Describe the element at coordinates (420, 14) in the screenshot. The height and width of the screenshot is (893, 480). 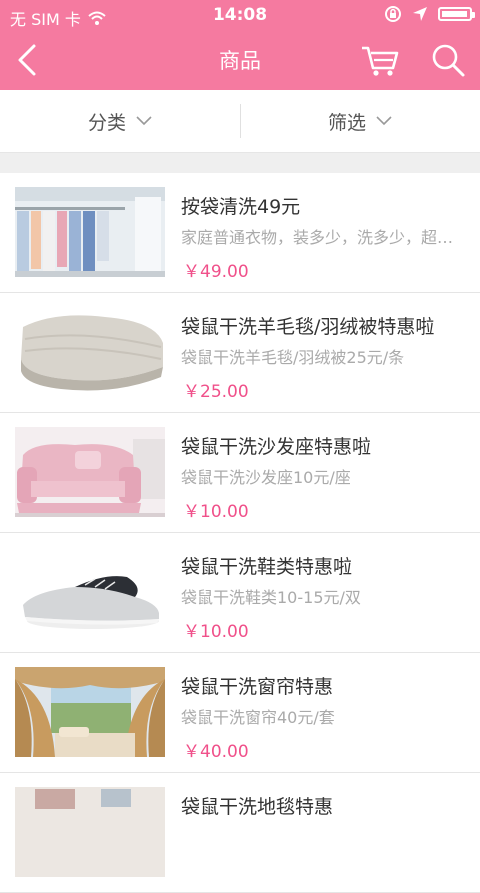
I see `location-arrow-icon` at that location.